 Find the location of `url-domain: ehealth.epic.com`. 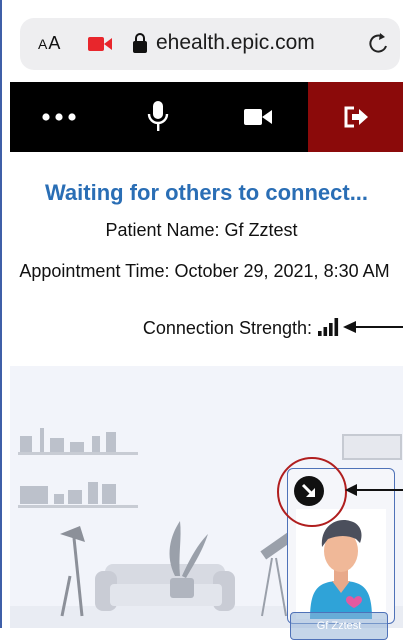

url-domain: ehealth.epic.com is located at coordinates (235, 43).